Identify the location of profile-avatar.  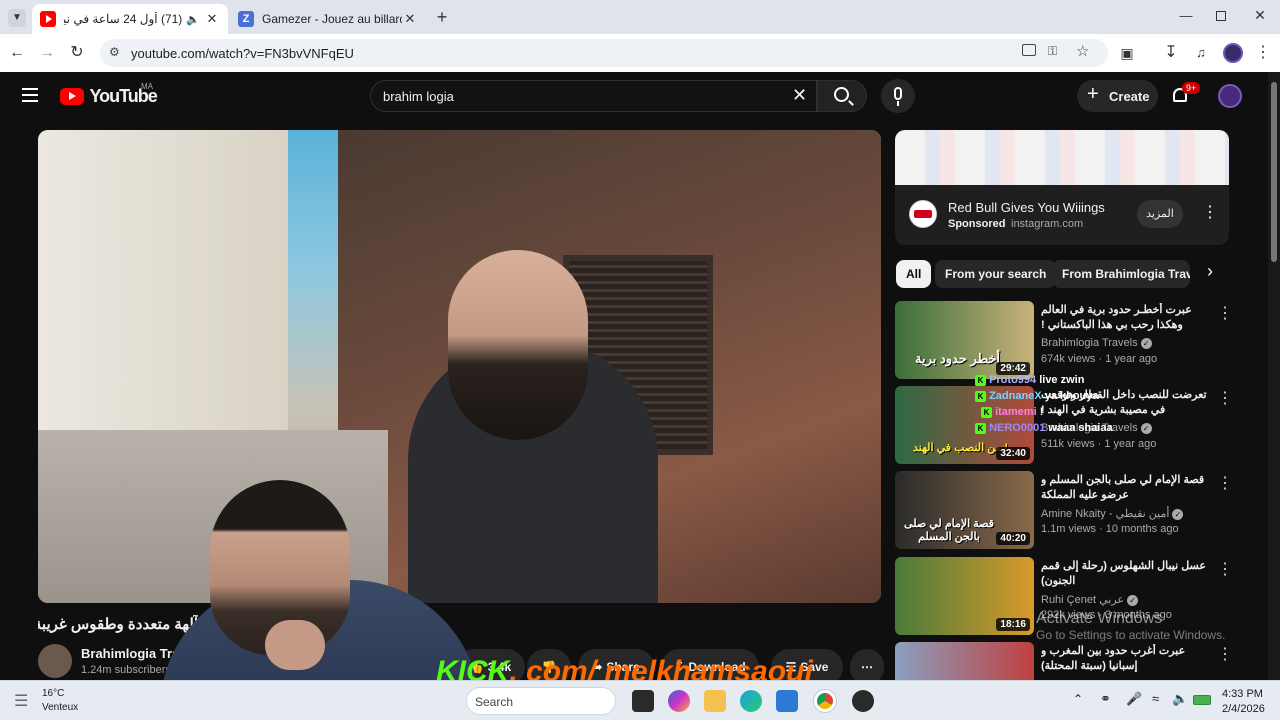
(1233, 53).